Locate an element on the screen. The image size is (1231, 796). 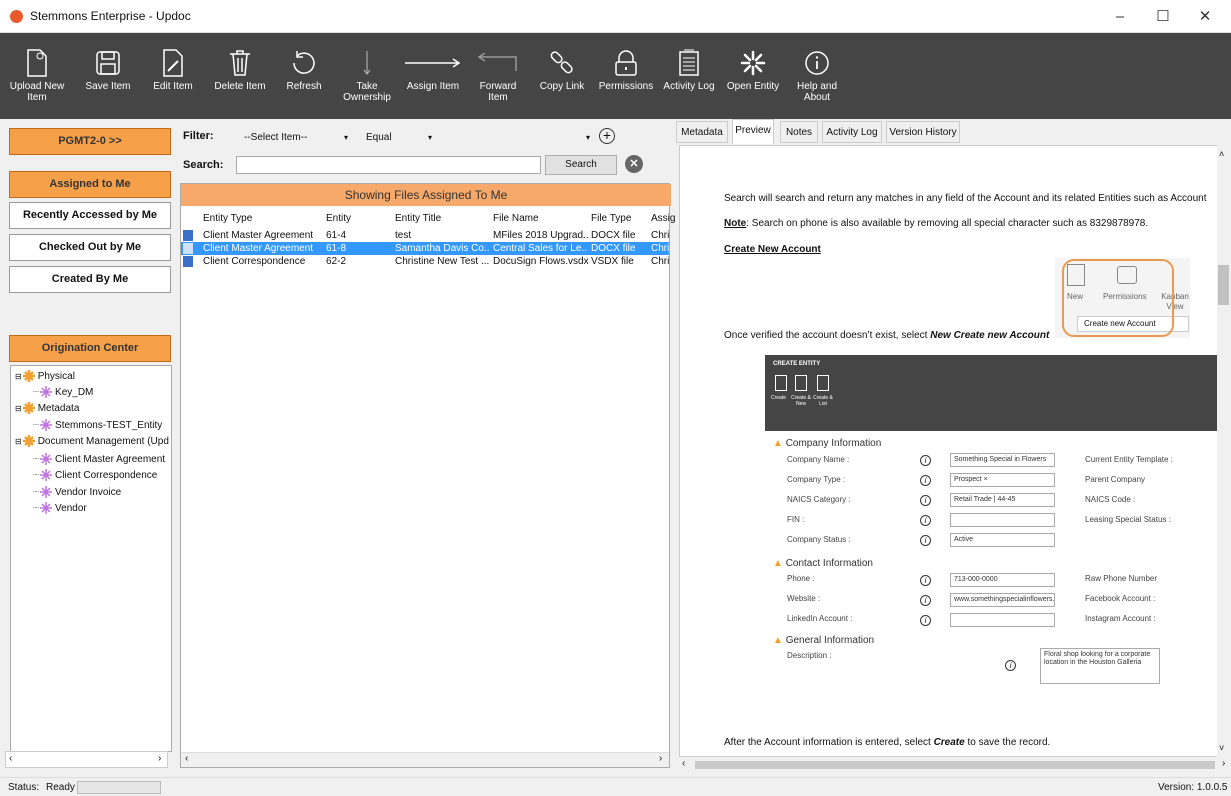
take-ownership-button: Take Ownership is located at coordinates (367, 76).